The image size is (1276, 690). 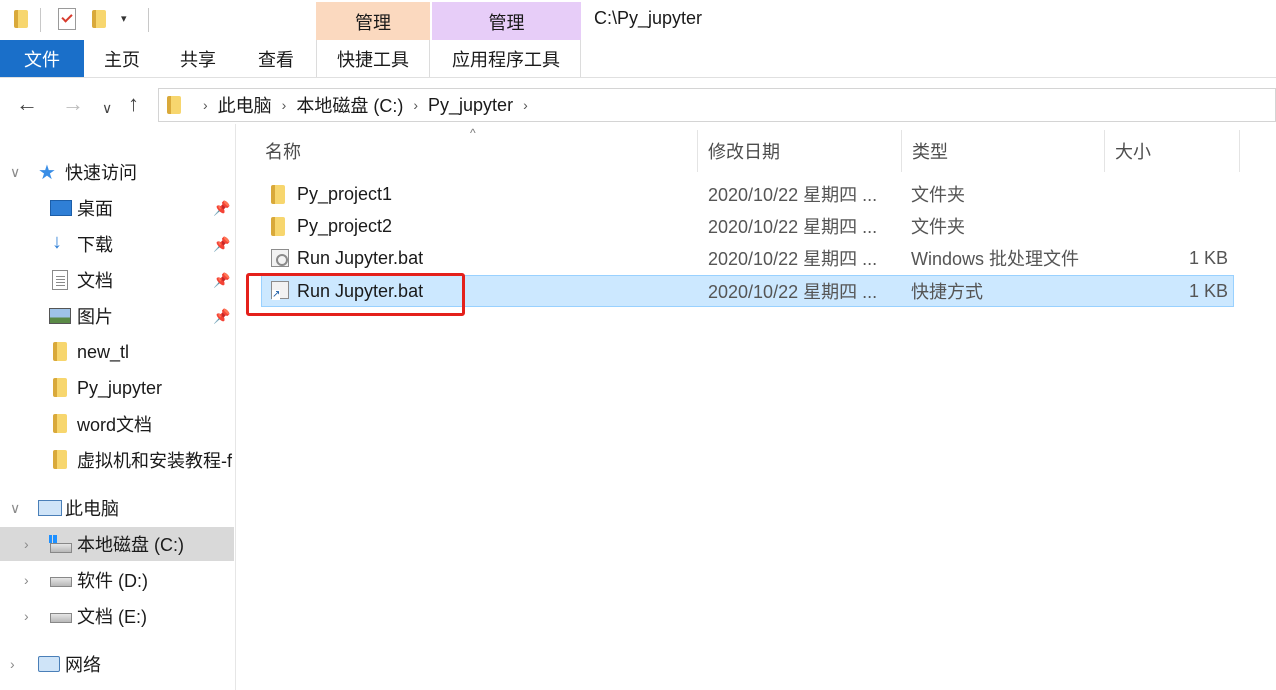 I want to click on title-bar: ▾ 管理 管理 C:\Py_jupyter, so click(x=638, y=21).